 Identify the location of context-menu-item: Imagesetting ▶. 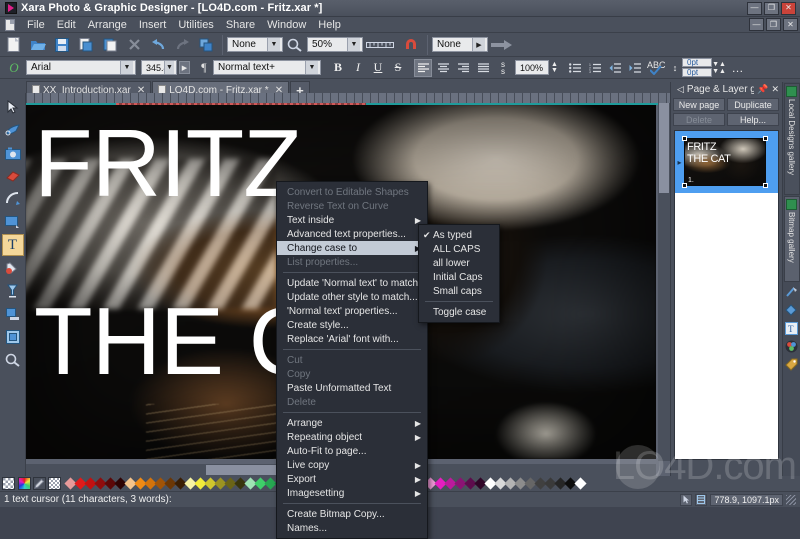
(352, 493).